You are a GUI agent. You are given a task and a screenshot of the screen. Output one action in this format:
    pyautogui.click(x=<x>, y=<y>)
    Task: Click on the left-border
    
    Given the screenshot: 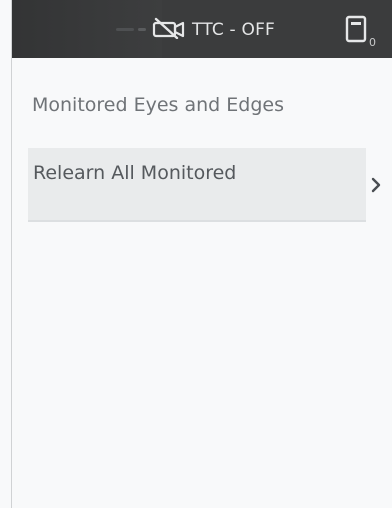 What is the action you would take?
    pyautogui.click(x=11, y=254)
    